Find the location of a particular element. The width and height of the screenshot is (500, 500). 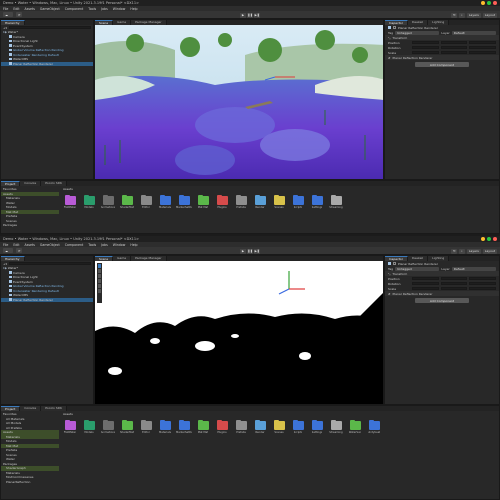

asset-folder: Animations is located at coordinates (108, 426).